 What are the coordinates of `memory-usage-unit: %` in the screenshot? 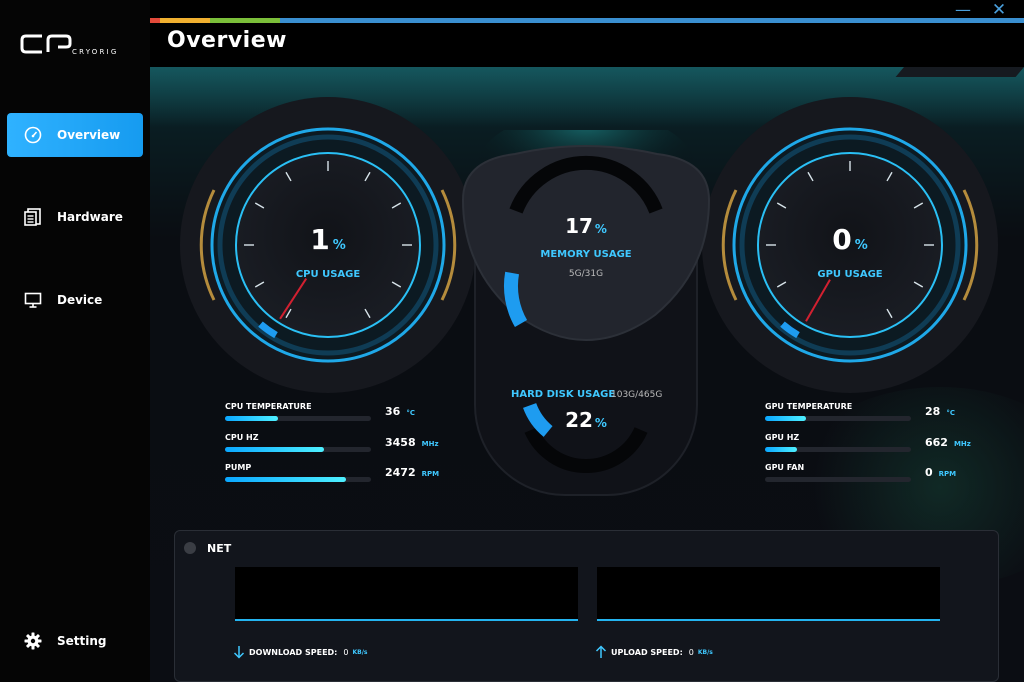 It's located at (600, 229).